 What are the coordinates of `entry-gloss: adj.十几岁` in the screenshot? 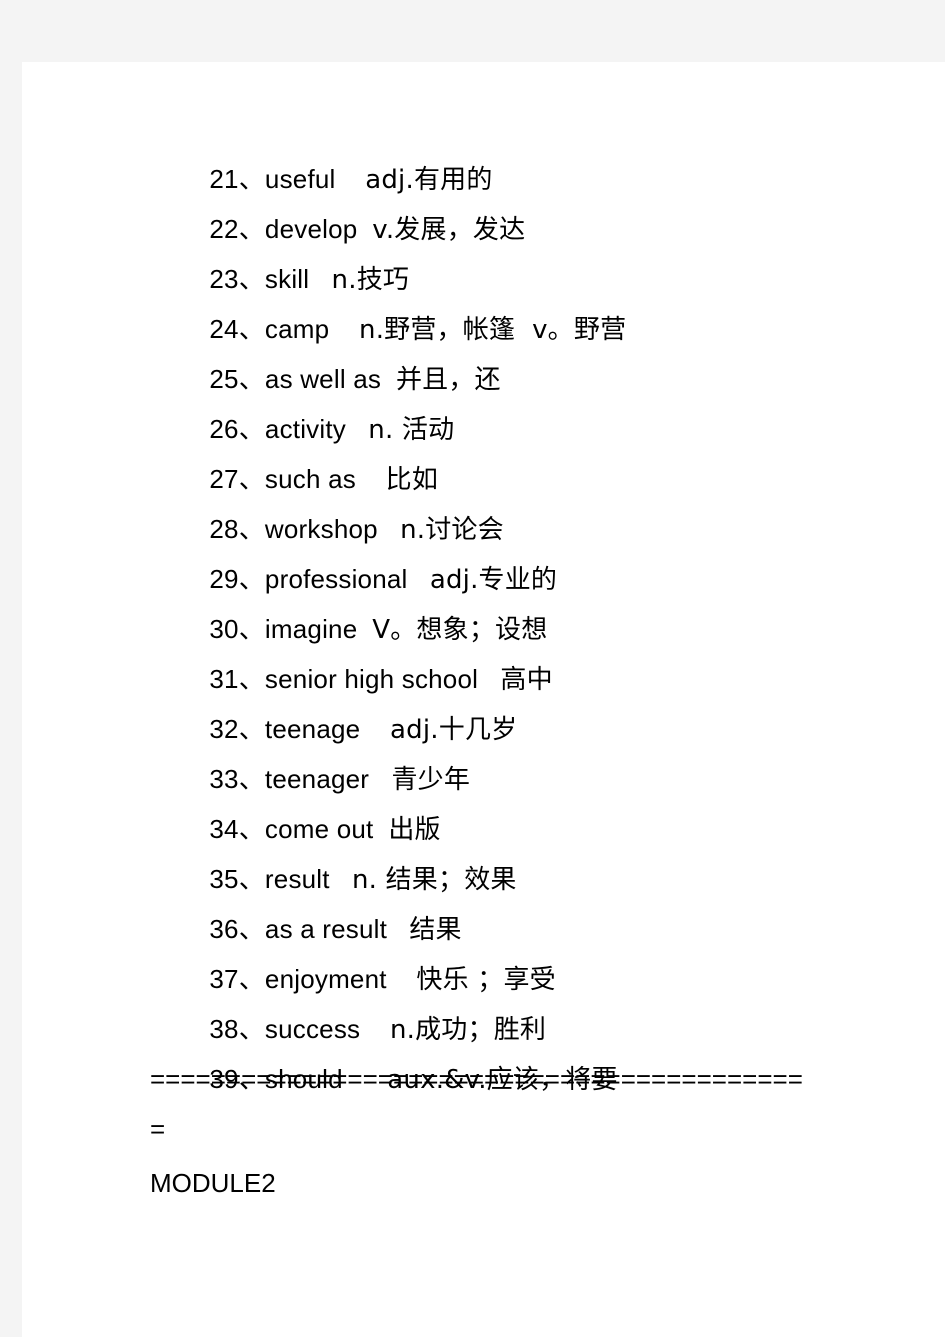 It's located at (454, 730).